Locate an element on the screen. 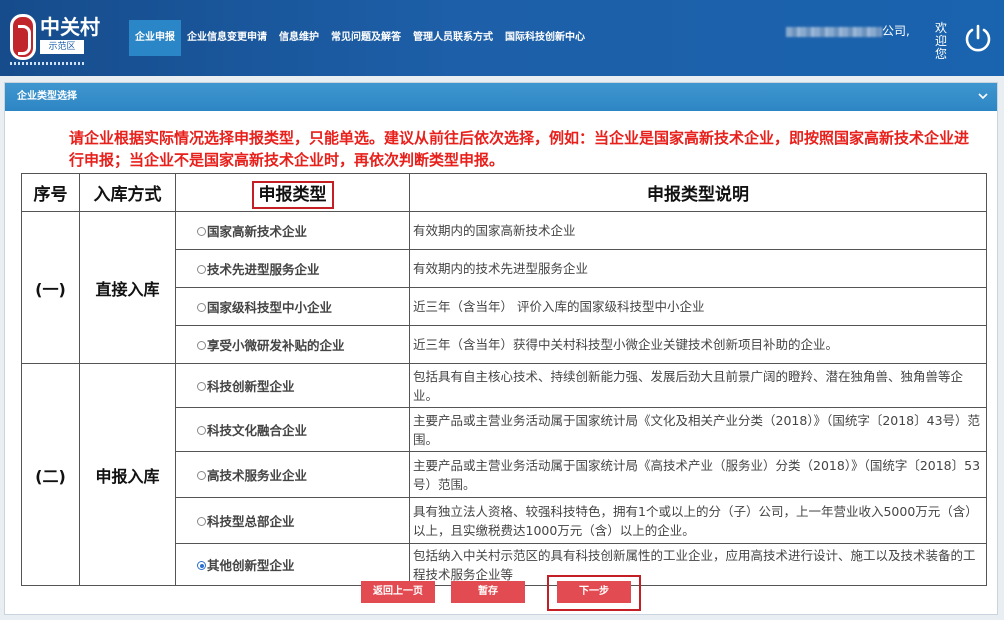  redacted-company-name is located at coordinates (834, 31).